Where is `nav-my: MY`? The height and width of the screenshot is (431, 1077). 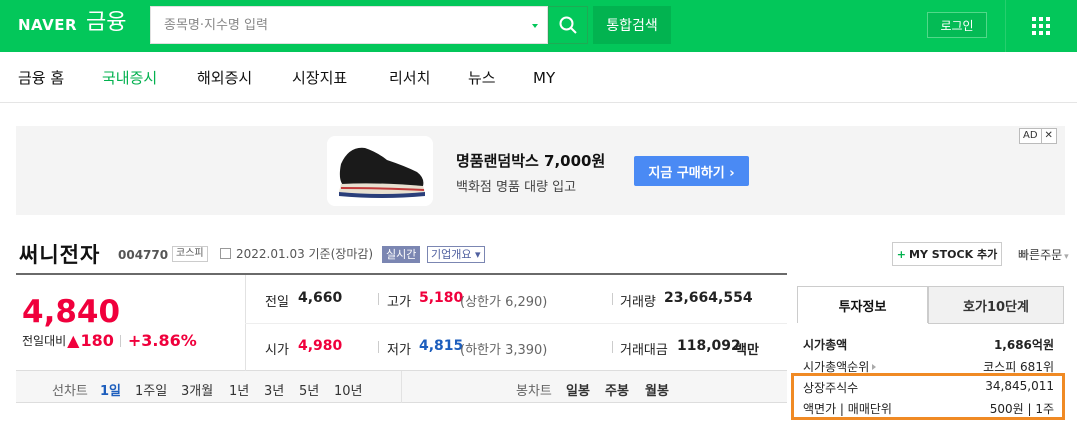 nav-my: MY is located at coordinates (544, 78).